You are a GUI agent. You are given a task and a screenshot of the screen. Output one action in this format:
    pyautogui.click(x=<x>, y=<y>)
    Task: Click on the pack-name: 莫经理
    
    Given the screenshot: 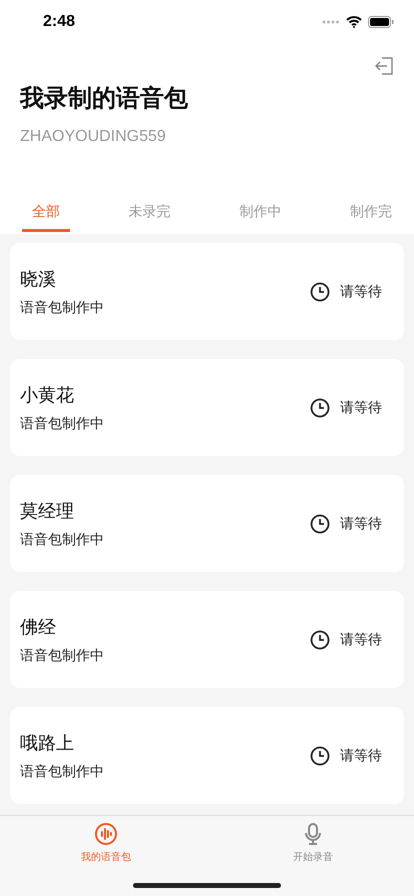 What is the action you would take?
    pyautogui.click(x=47, y=511)
    